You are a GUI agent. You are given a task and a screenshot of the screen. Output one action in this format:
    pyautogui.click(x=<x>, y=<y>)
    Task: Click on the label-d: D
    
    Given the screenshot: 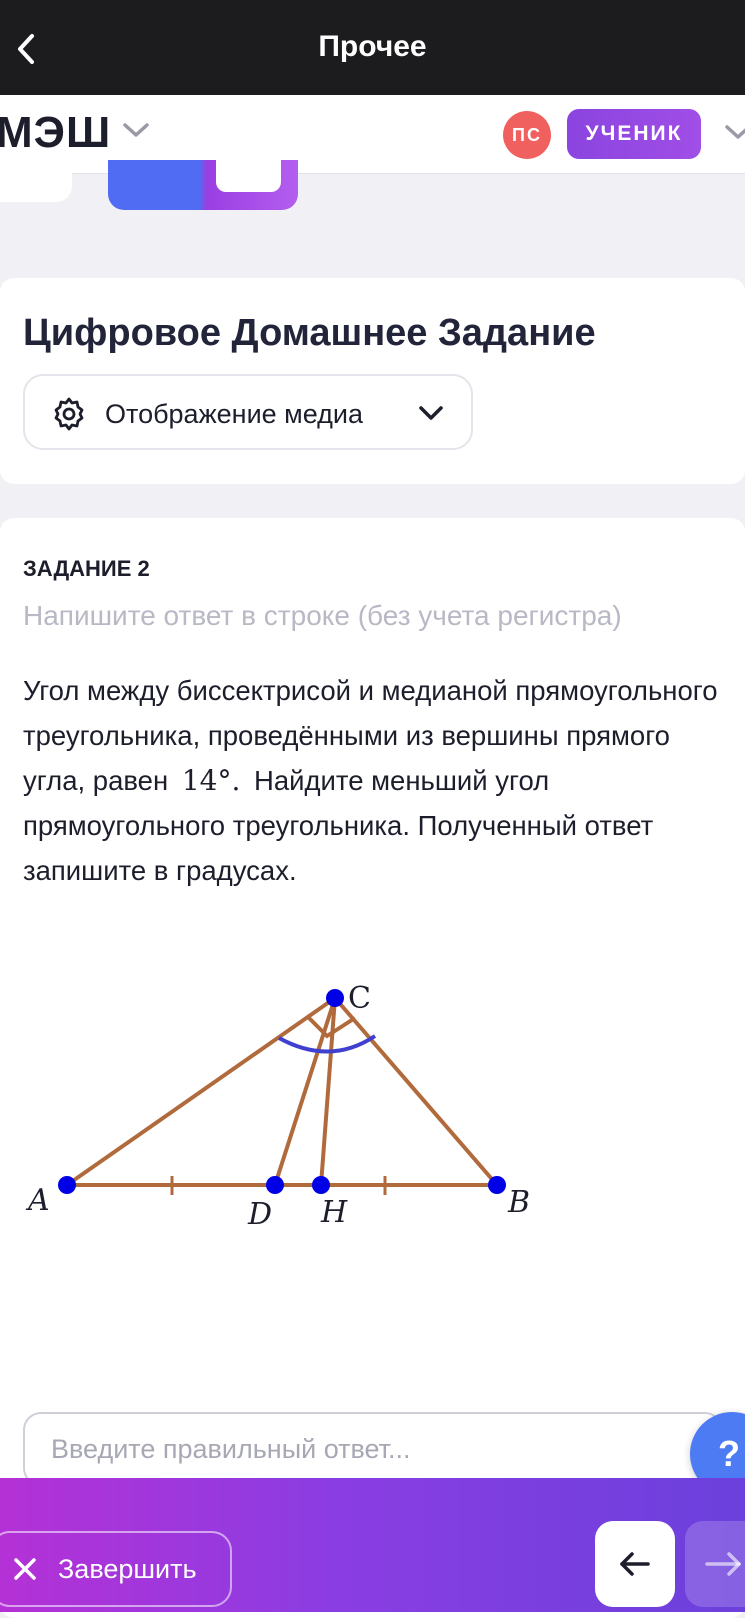 What is the action you would take?
    pyautogui.click(x=259, y=1212)
    